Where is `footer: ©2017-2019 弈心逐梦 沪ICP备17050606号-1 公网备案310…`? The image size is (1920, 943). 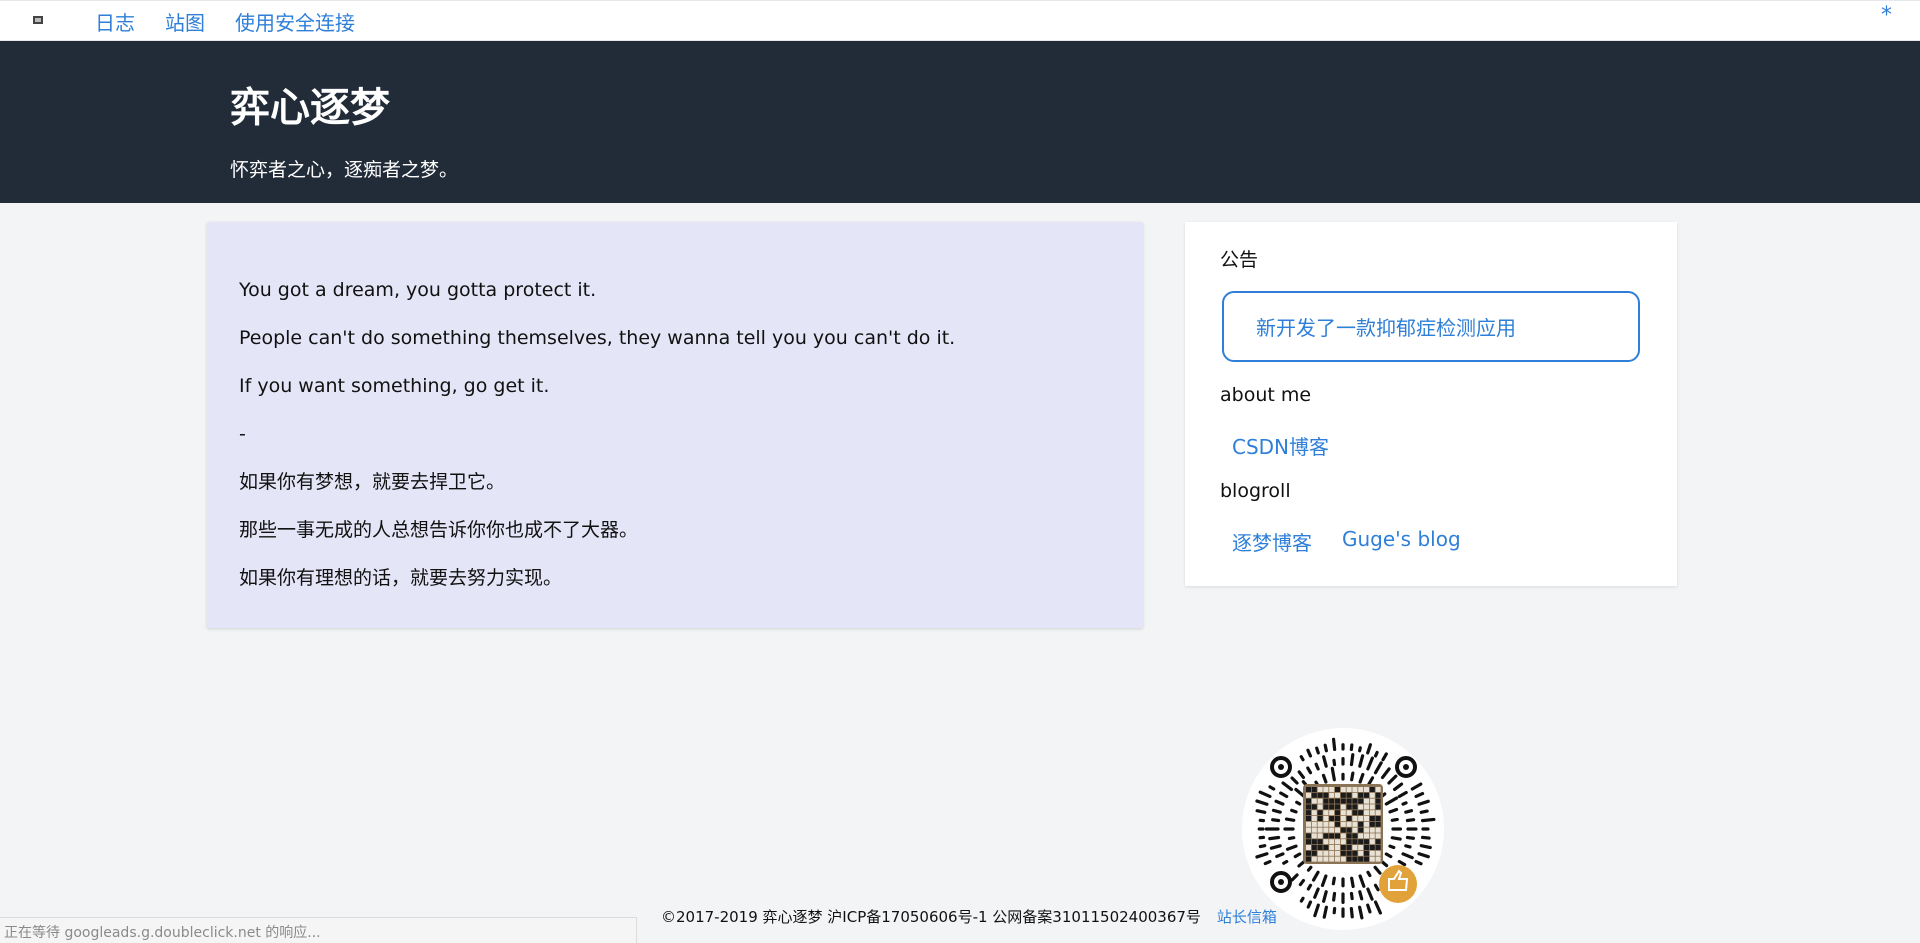 footer: ©2017-2019 弈心逐梦 沪ICP备17050606号-1 公网备案310… is located at coordinates (969, 916).